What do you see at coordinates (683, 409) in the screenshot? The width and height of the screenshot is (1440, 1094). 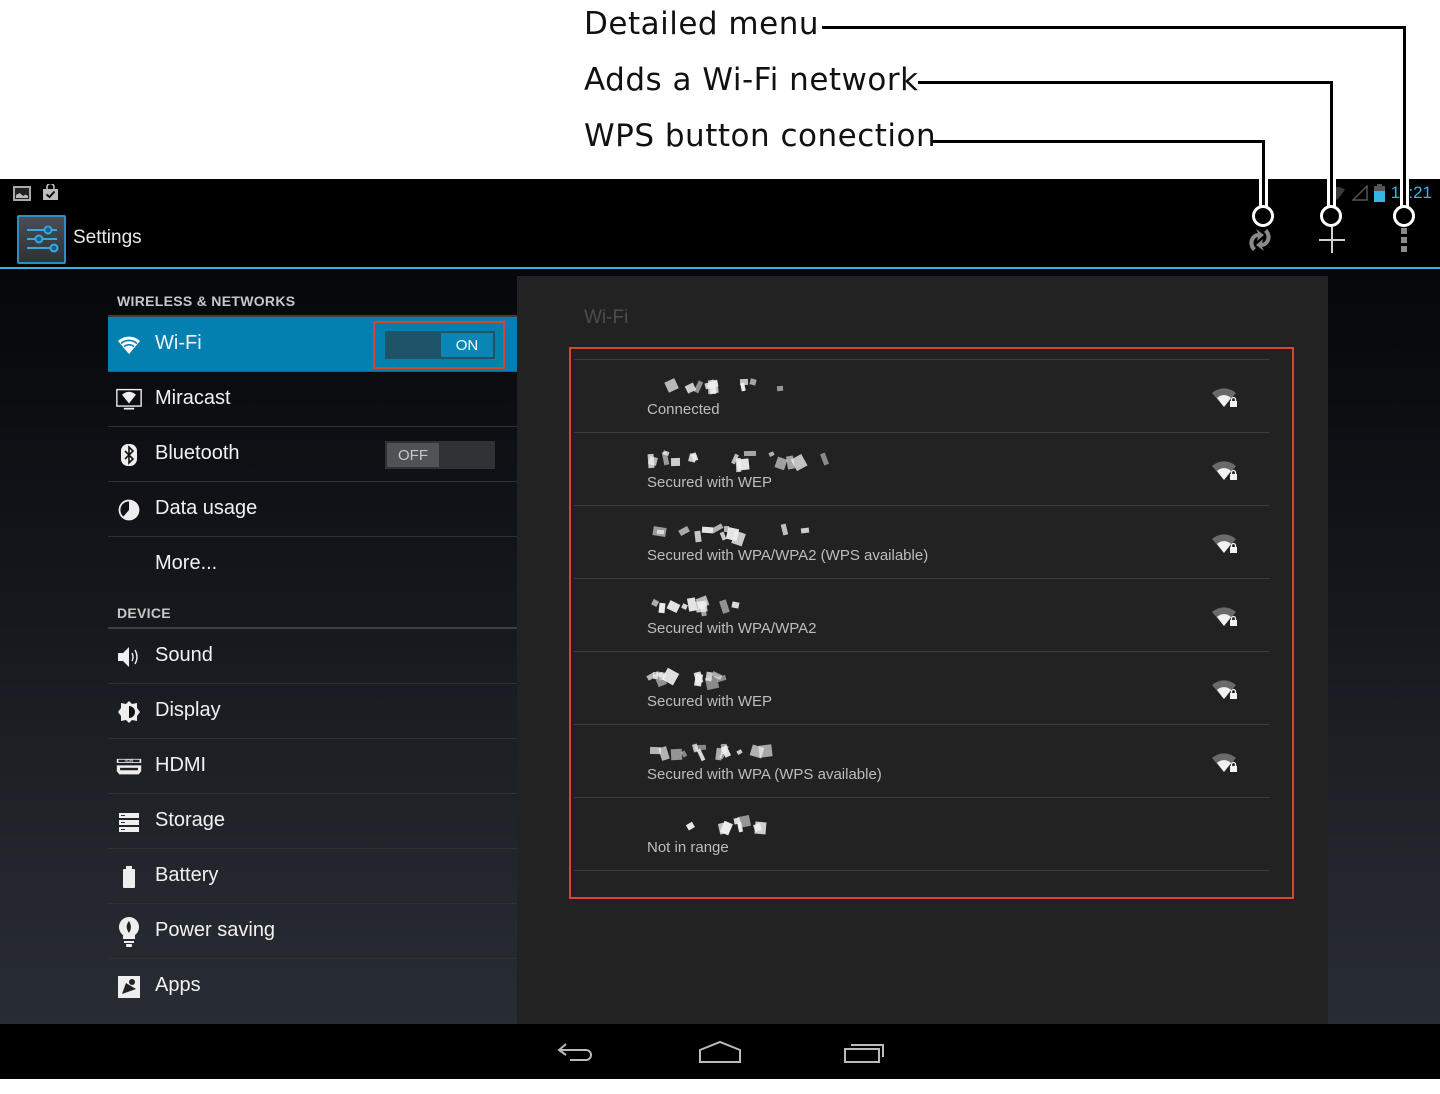 I see `network-status: Connected` at bounding box center [683, 409].